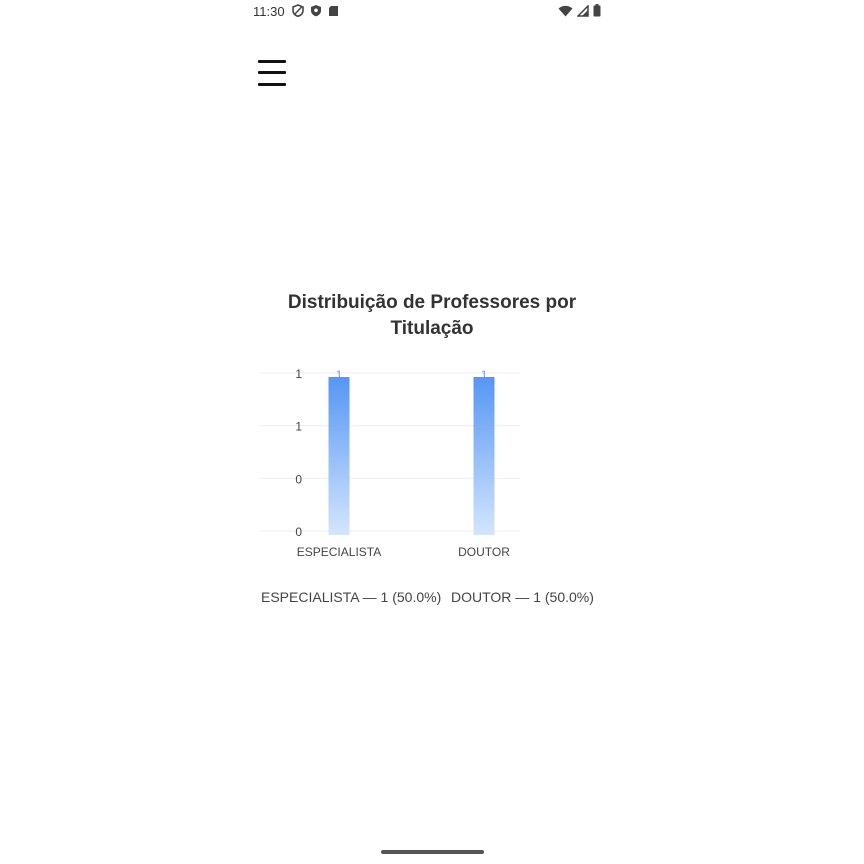 The width and height of the screenshot is (864, 864). Describe the element at coordinates (484, 552) in the screenshot. I see `x-tick-label: DOUTOR` at that location.